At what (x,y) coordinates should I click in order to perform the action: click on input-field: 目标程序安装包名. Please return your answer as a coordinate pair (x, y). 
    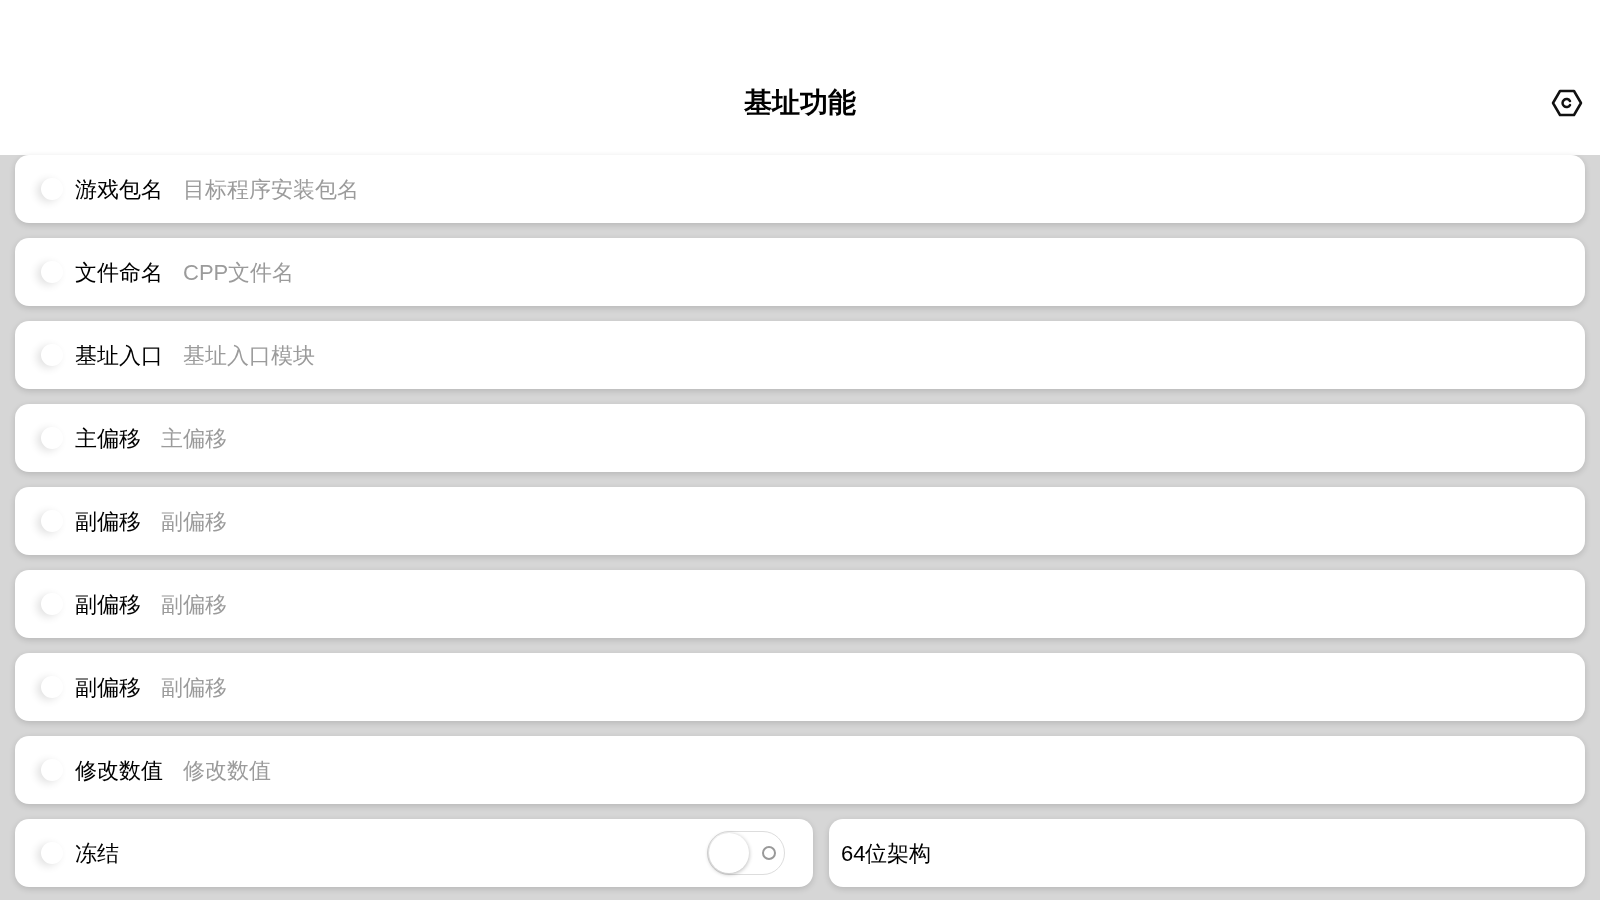
    Looking at the image, I should click on (874, 189).